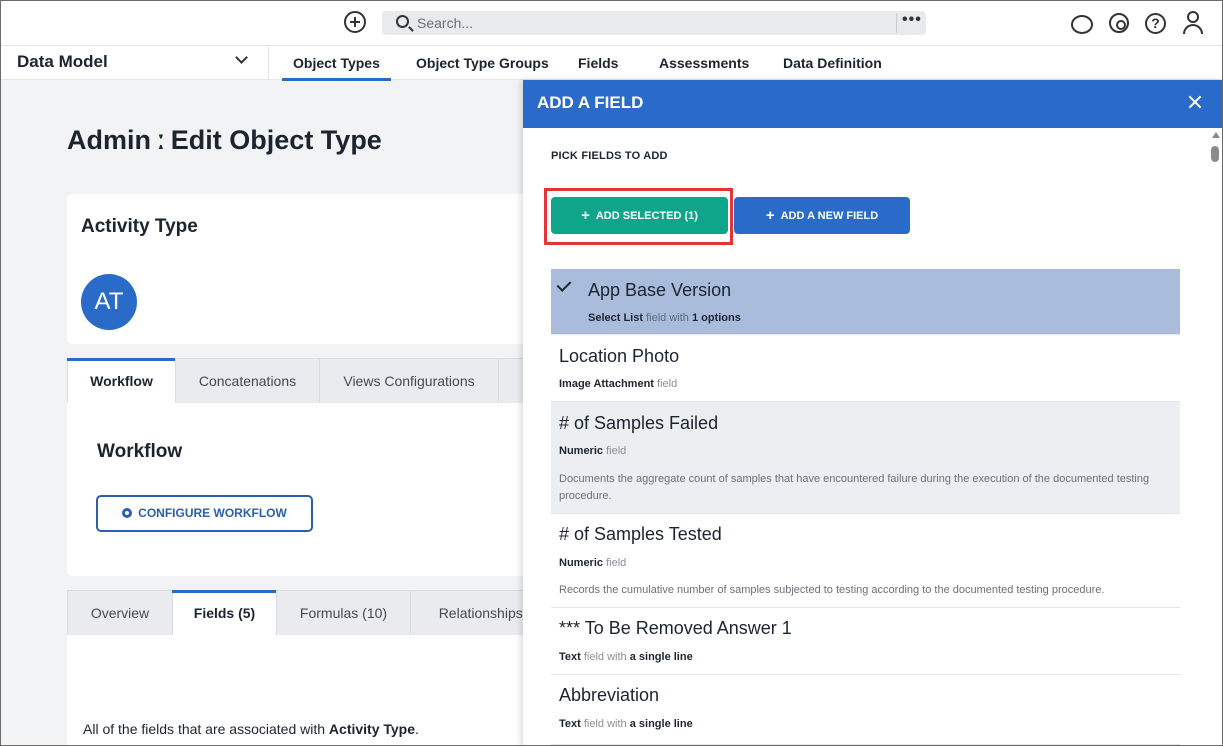  Describe the element at coordinates (704, 63) in the screenshot. I see `tab-assessments: Assessments` at that location.